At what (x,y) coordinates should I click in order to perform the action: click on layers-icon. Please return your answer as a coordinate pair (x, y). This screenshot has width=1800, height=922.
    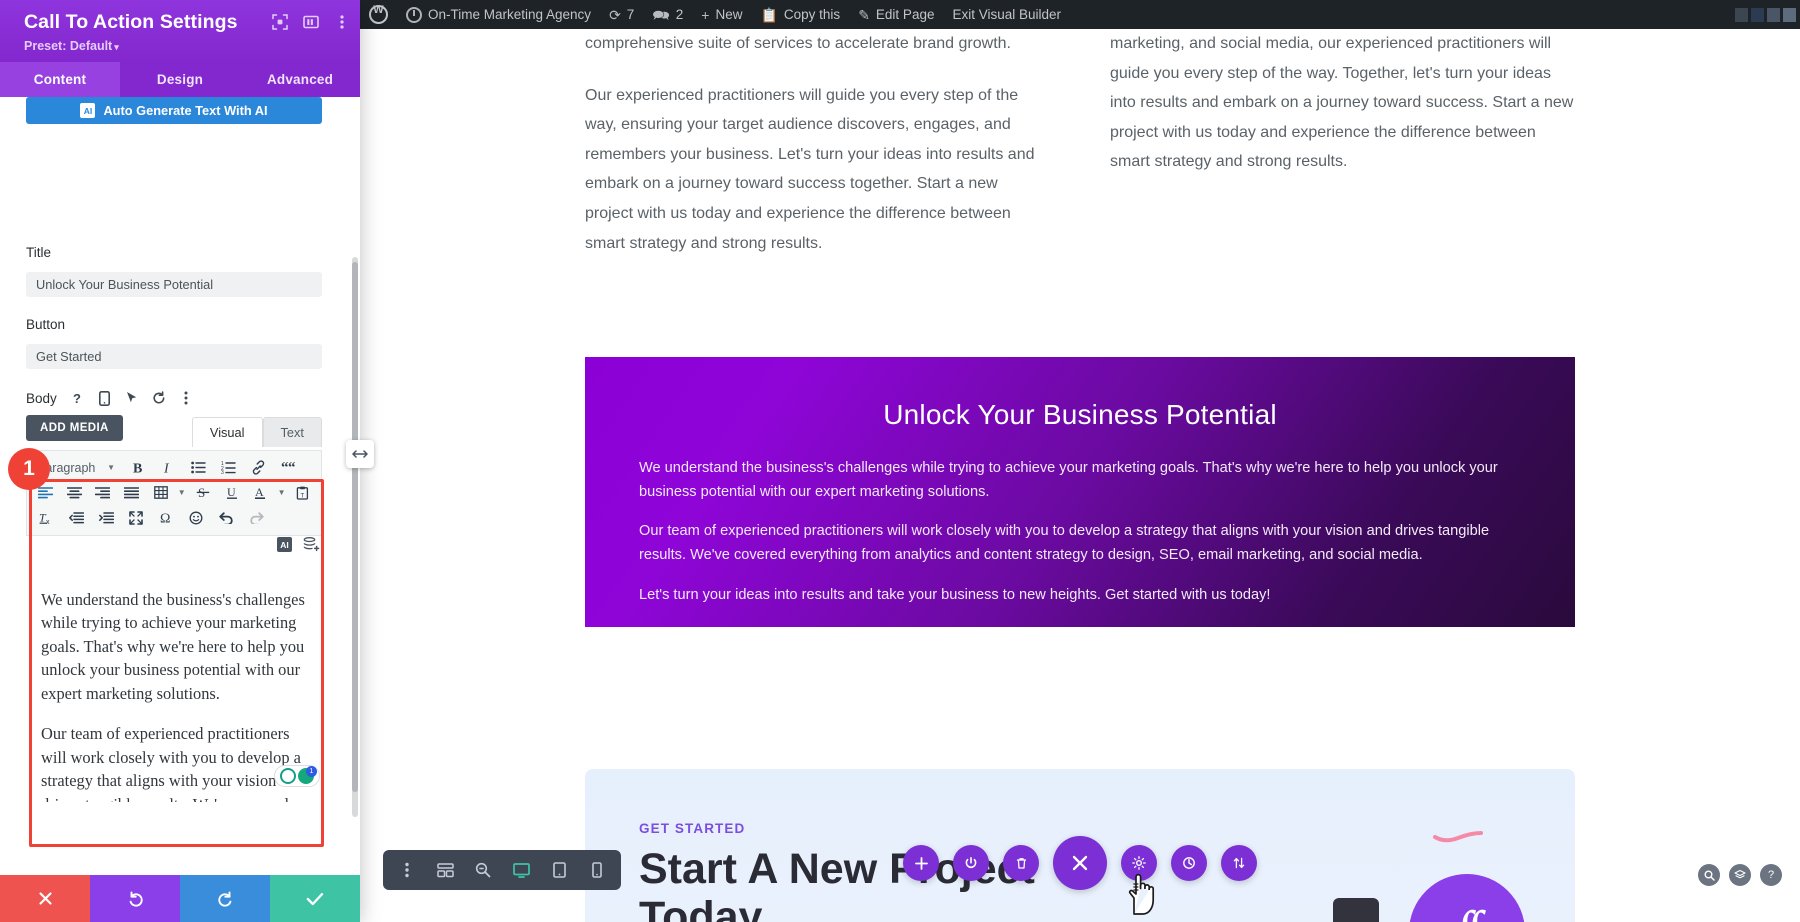
    Looking at the image, I should click on (1740, 874).